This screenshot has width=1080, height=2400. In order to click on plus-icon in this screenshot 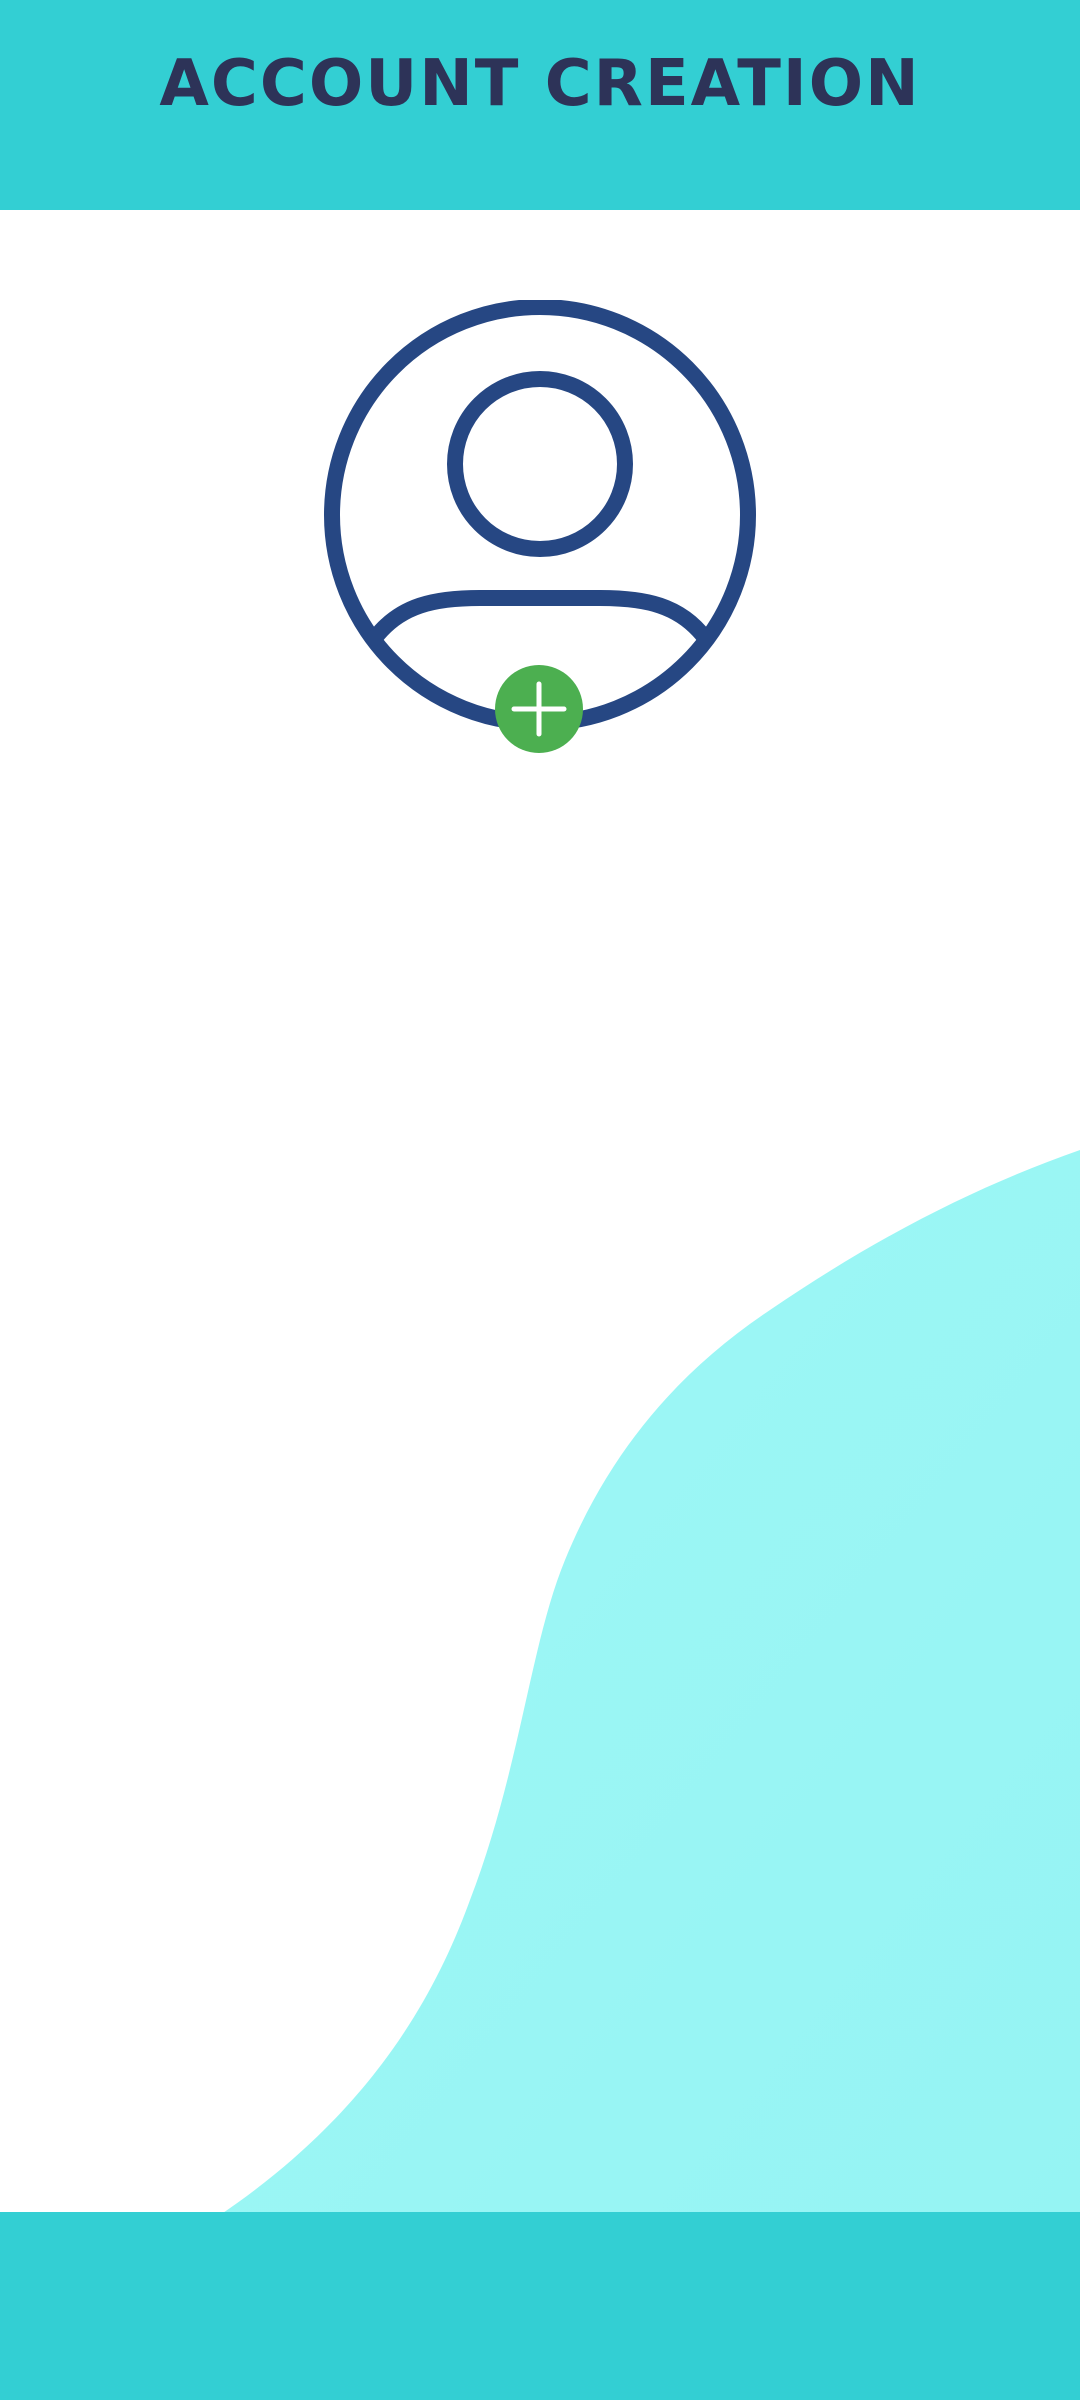, I will do `click(539, 709)`.